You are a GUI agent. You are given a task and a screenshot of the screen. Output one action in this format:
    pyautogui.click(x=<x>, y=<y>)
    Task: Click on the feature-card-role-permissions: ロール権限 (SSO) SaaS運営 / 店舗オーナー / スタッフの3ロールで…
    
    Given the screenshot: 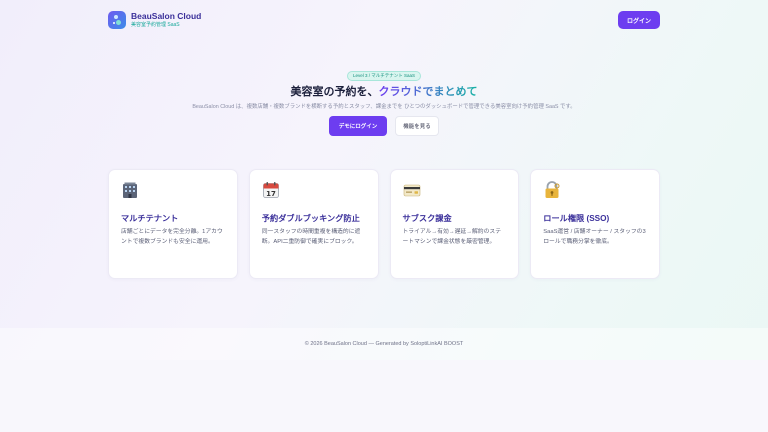 What is the action you would take?
    pyautogui.click(x=595, y=224)
    